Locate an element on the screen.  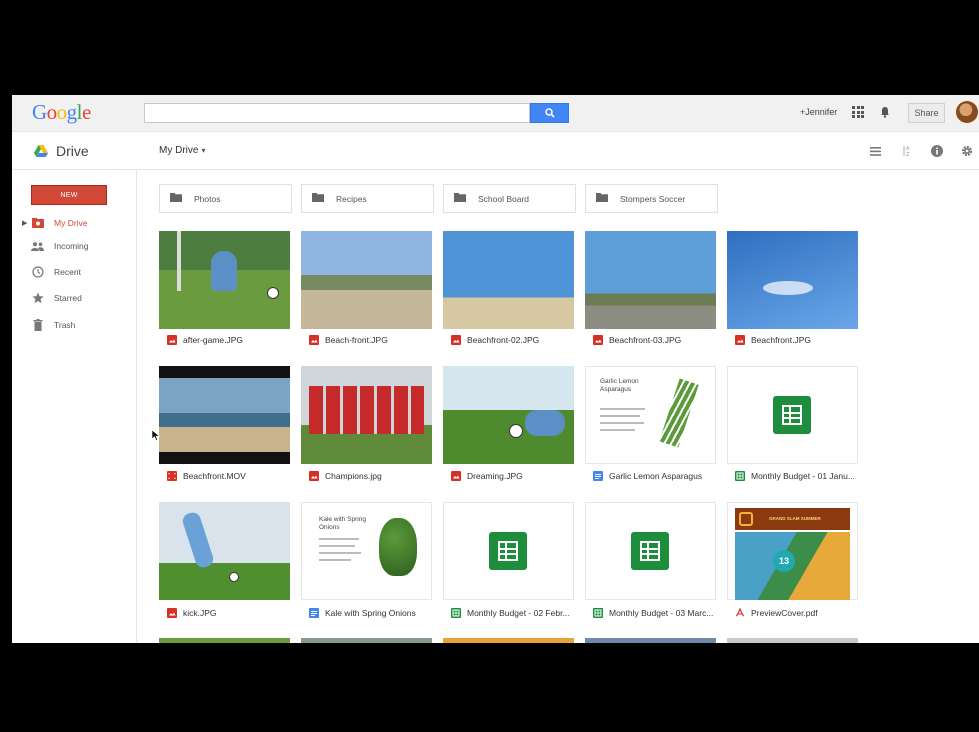
share-button: Share is located at coordinates (926, 113).